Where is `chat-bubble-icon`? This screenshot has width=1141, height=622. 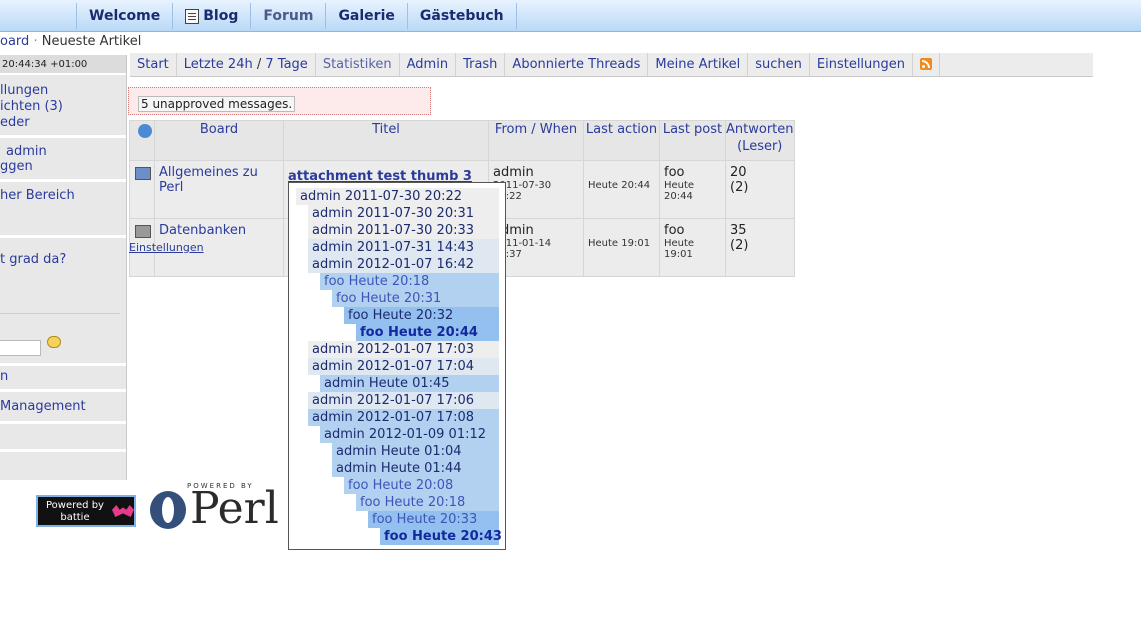
chat-bubble-icon is located at coordinates (54, 342).